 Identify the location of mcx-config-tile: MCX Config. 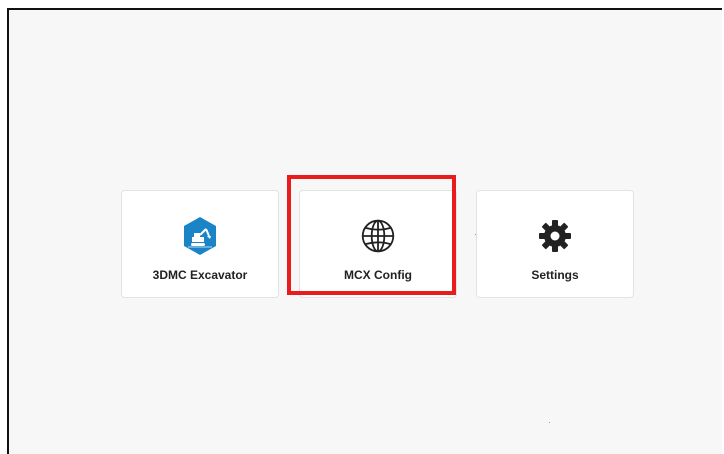
(378, 244).